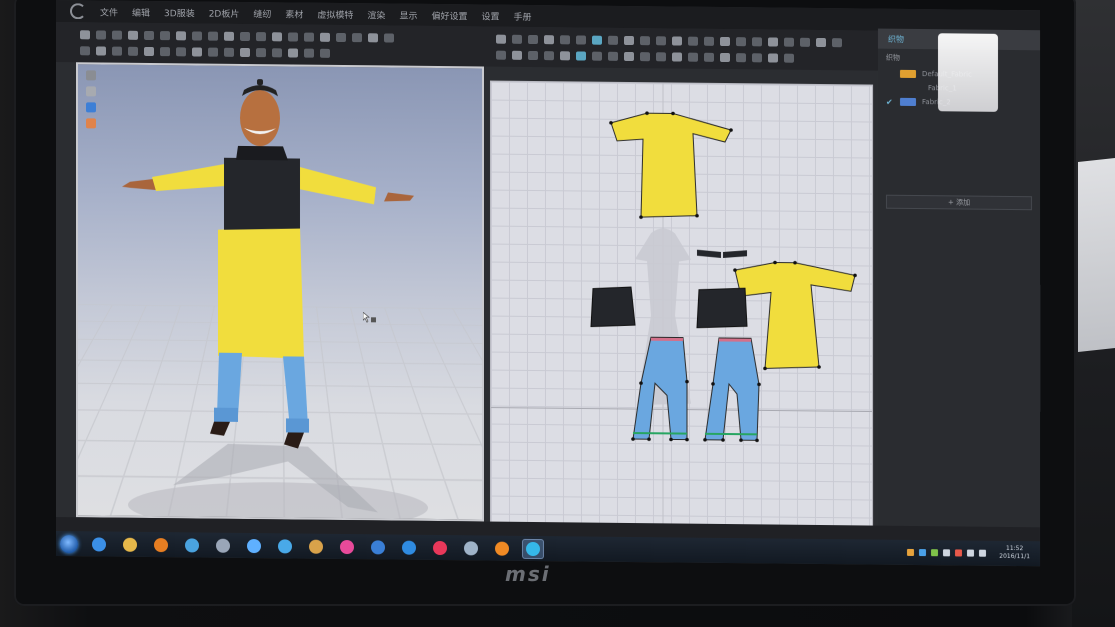 This screenshot has width=1115, height=627. I want to click on move-tool-icon, so click(101, 34).